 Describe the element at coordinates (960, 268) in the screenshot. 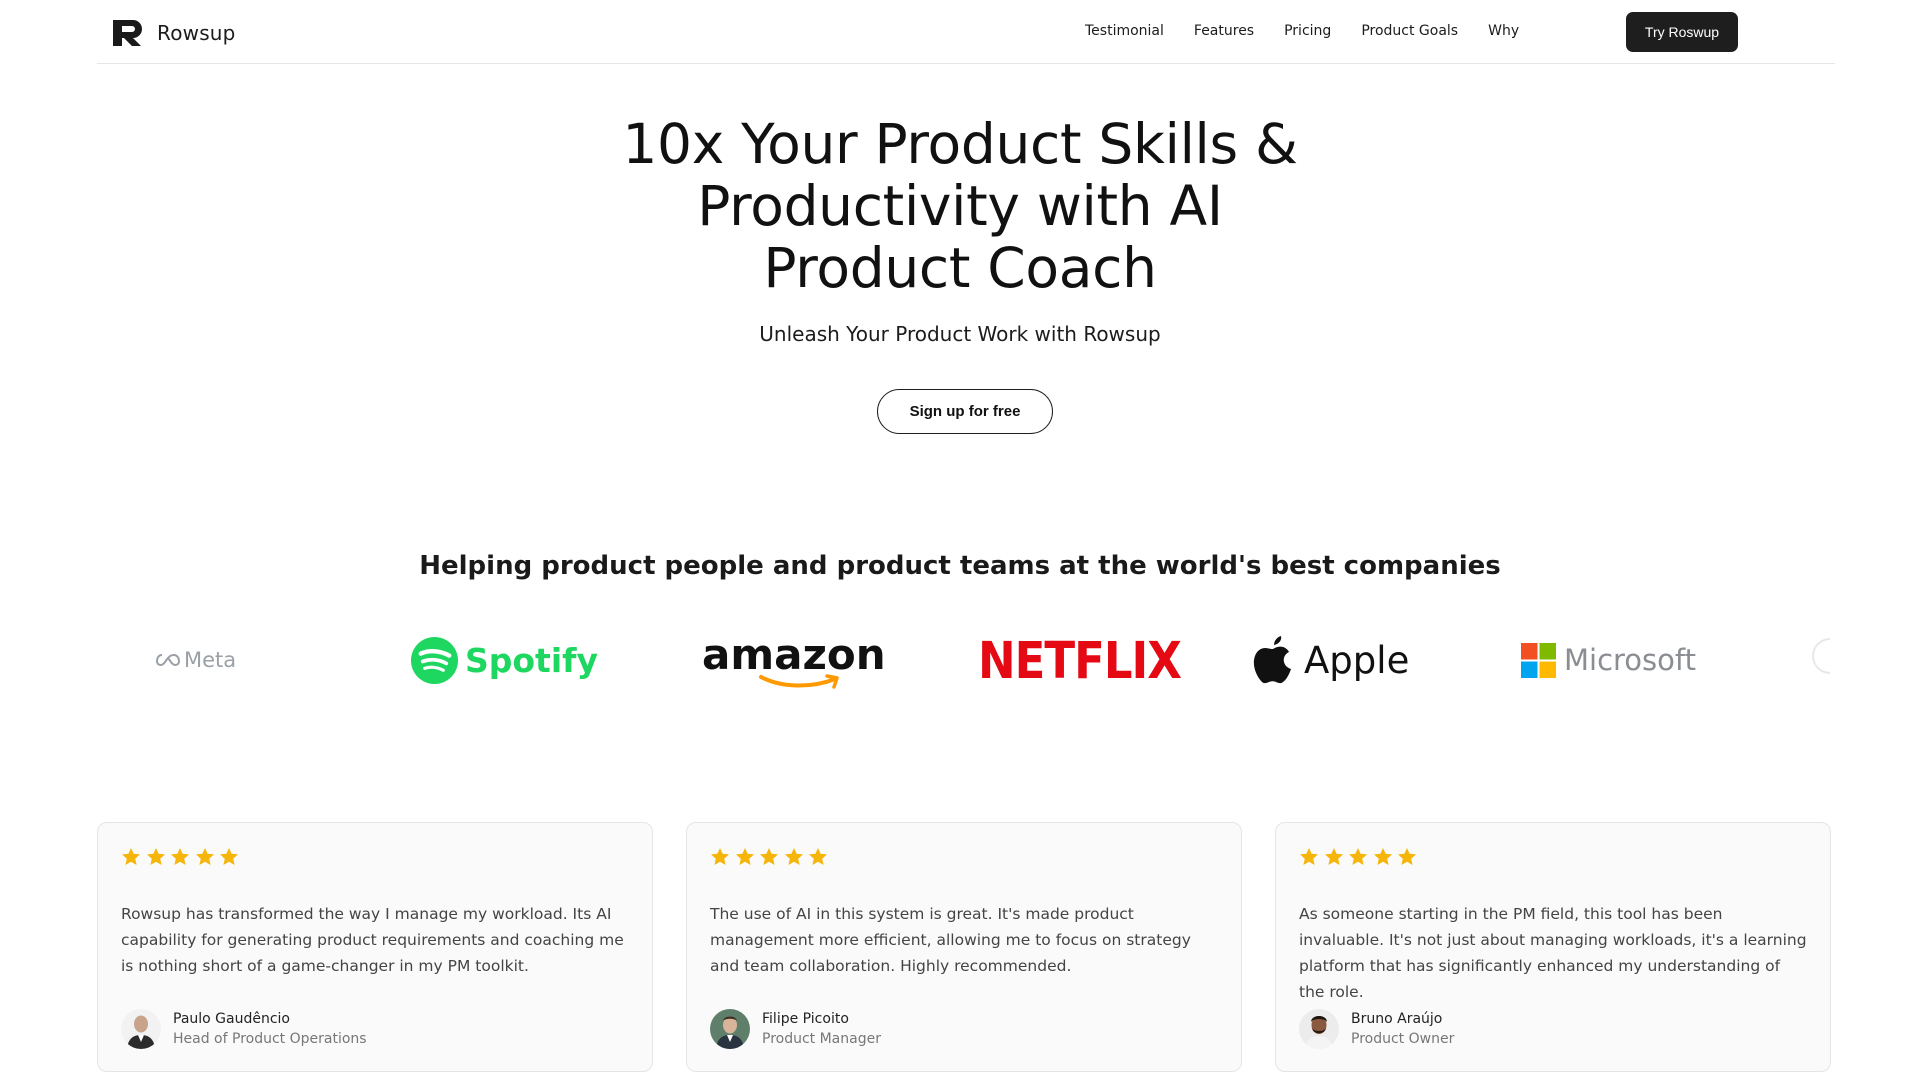

I see `hero-title-line: Product Coach` at that location.